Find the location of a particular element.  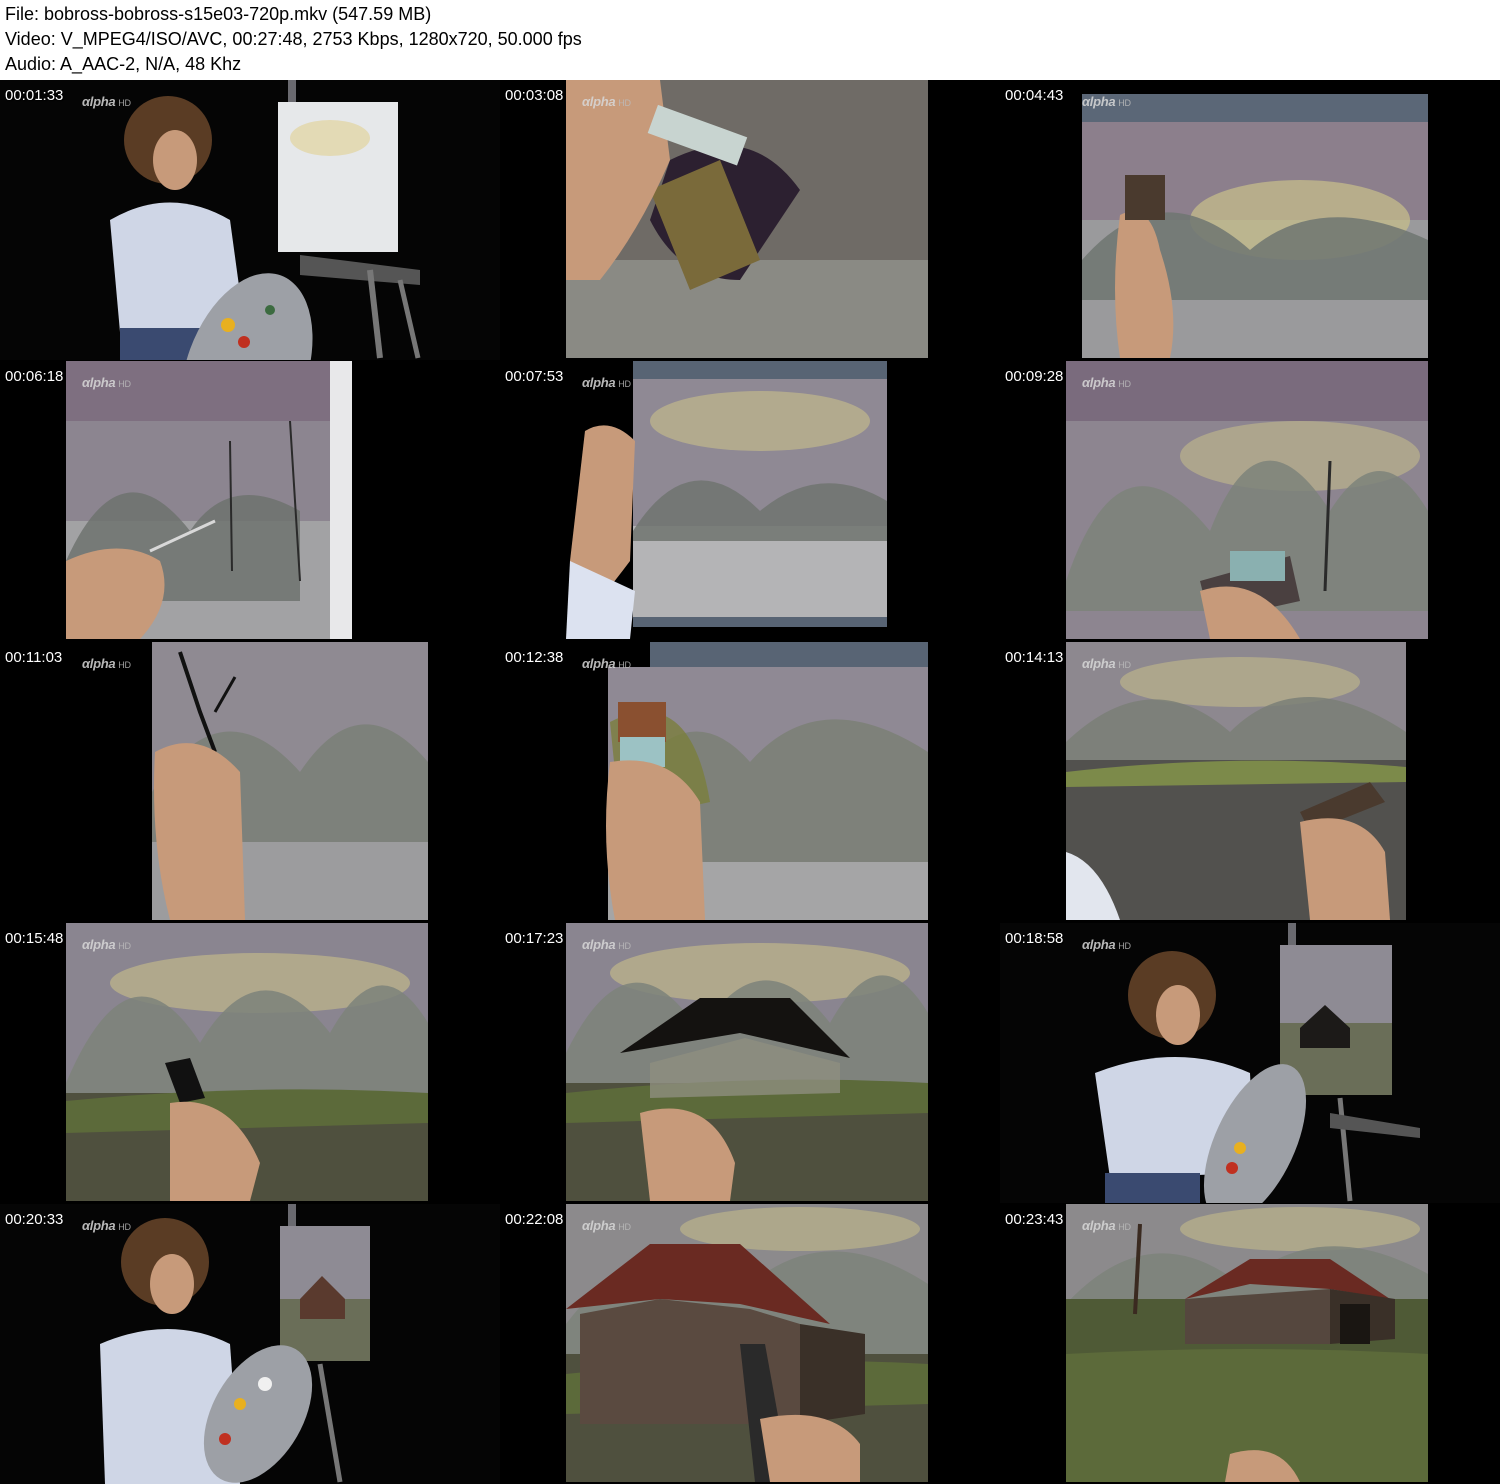

thumbnail: 00:18:58 αlpha HD is located at coordinates (1250, 1063).